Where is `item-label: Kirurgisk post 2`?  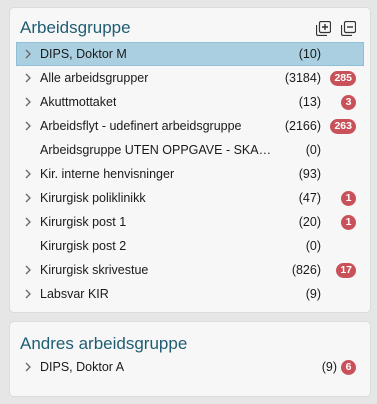
item-label: Kirurgisk post 2 is located at coordinates (83, 246).